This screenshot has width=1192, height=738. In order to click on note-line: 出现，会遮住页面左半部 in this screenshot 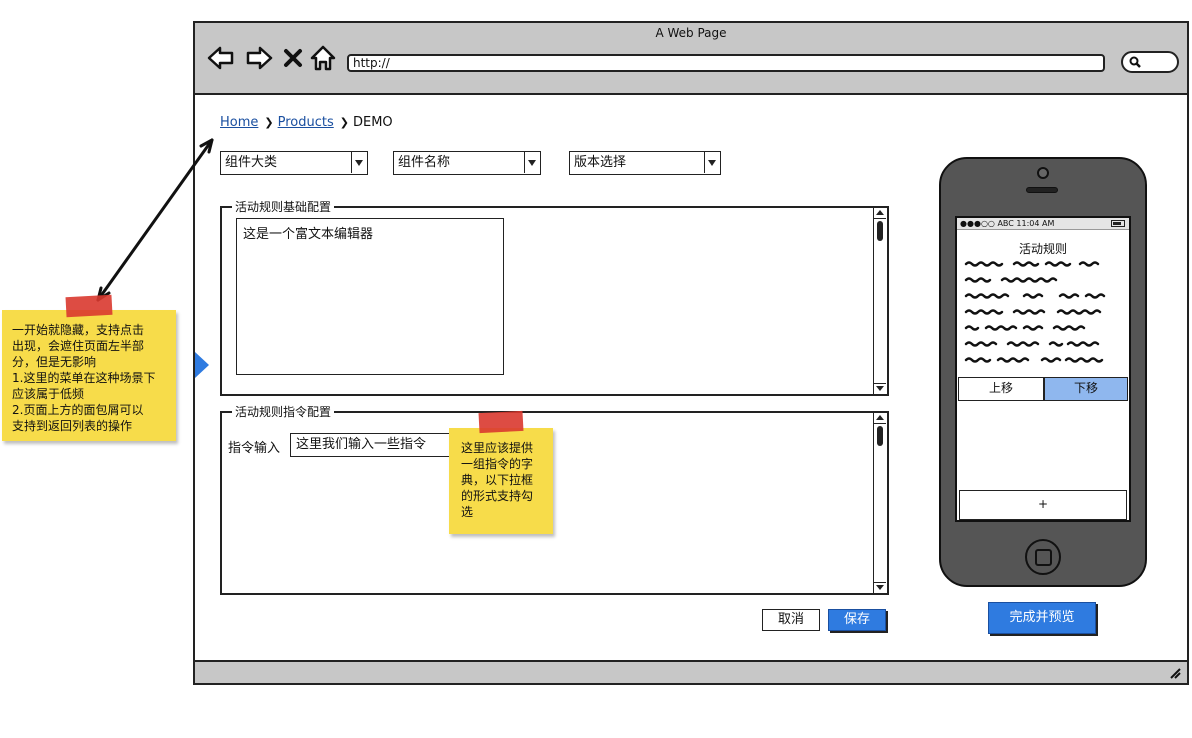, I will do `click(78, 346)`.